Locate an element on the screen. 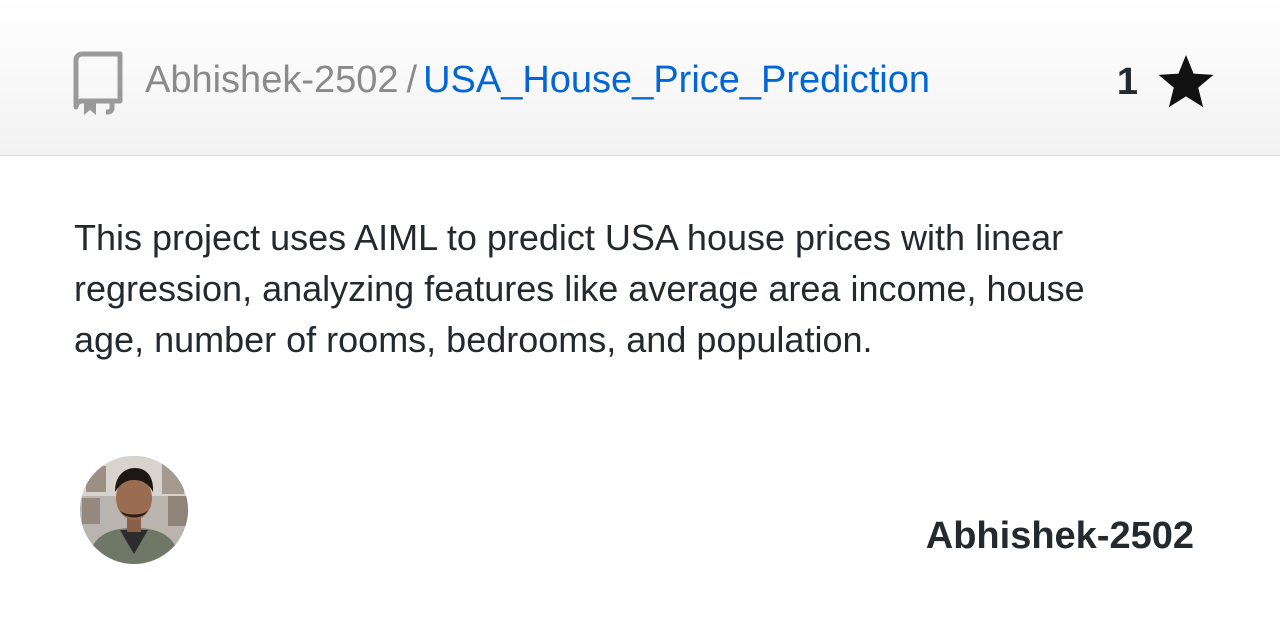 The image size is (1280, 640). repo-path: Abhishek-2502/USA_House_Price_Prediction is located at coordinates (537, 80).